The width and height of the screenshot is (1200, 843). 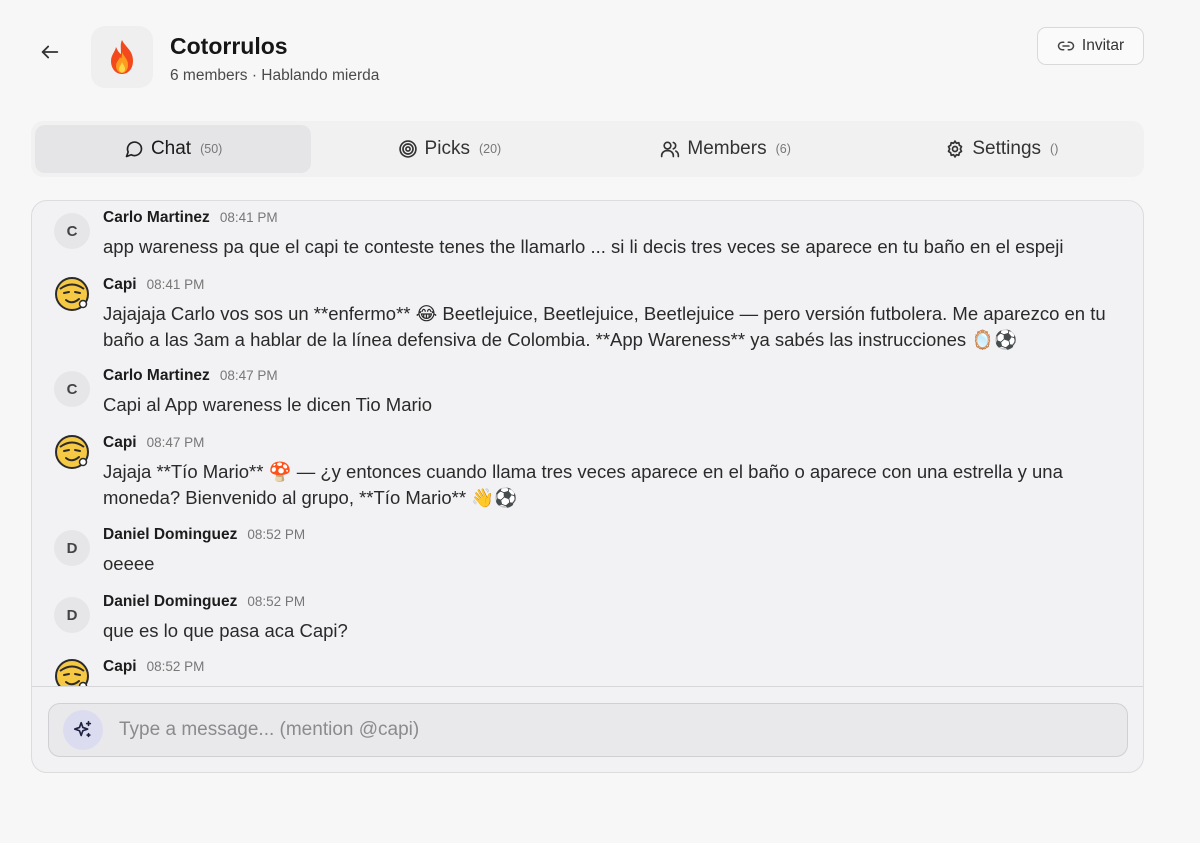 What do you see at coordinates (1007, 148) in the screenshot?
I see `tab-settings-label: Settings` at bounding box center [1007, 148].